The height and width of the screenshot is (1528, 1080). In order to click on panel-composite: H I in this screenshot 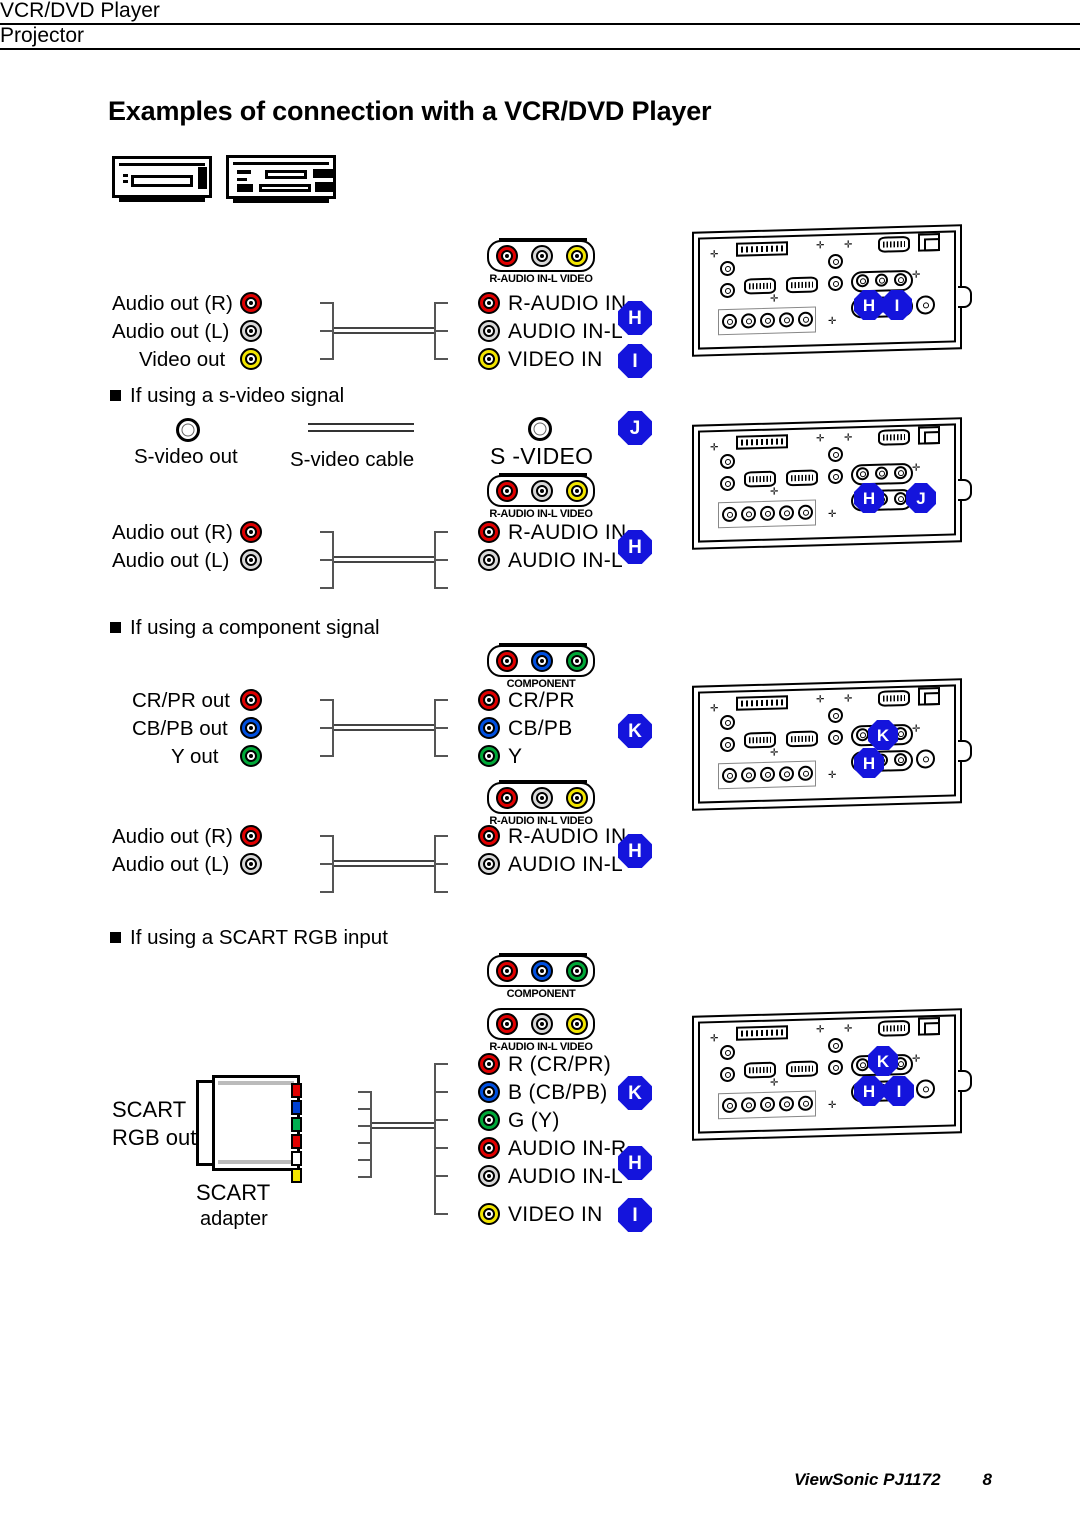, I will do `click(834, 292)`.